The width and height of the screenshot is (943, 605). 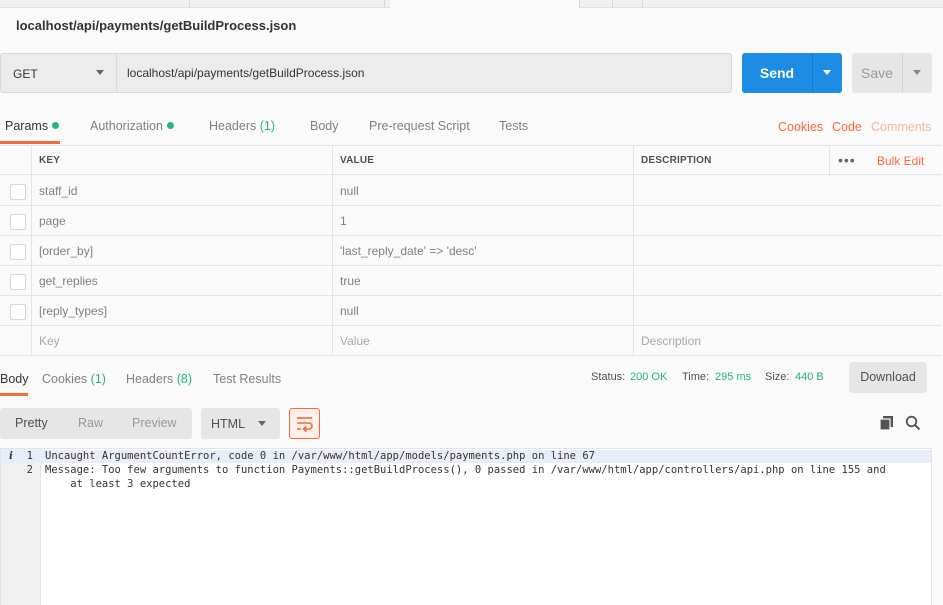 I want to click on save-dropdown-button, so click(x=917, y=73).